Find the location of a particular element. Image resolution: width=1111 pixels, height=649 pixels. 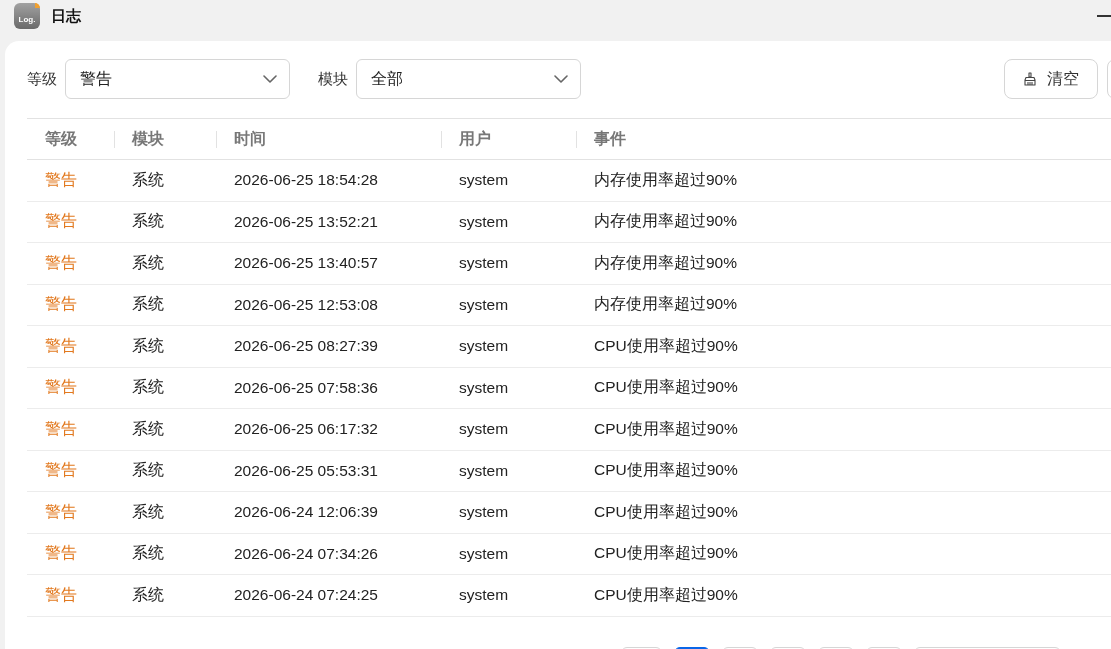

table-cell: 2026-06-24 12:06:39 is located at coordinates (306, 512).